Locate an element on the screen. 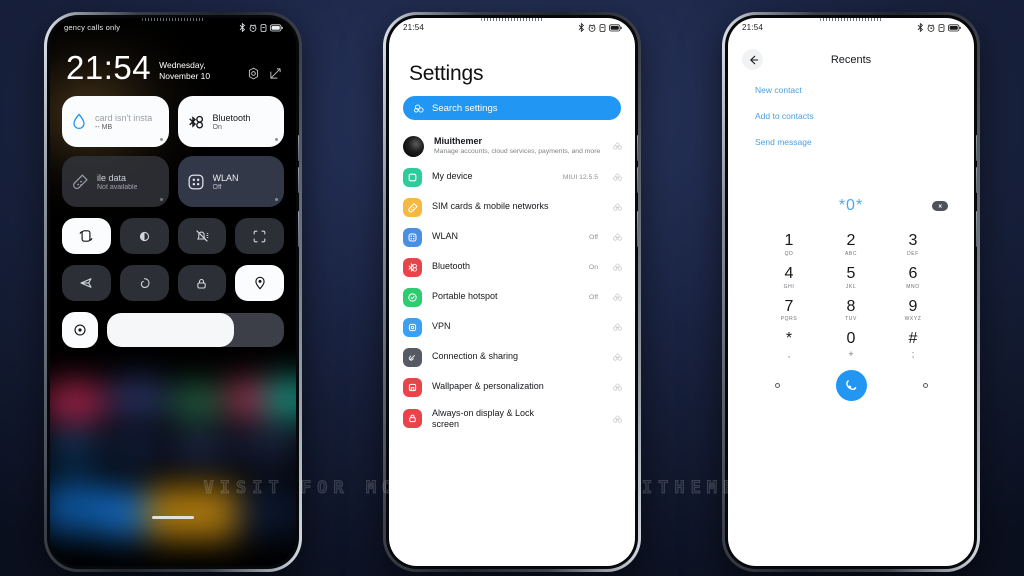 This screenshot has width=1024, height=576. new-contact-link: New contact is located at coordinates (864, 90).